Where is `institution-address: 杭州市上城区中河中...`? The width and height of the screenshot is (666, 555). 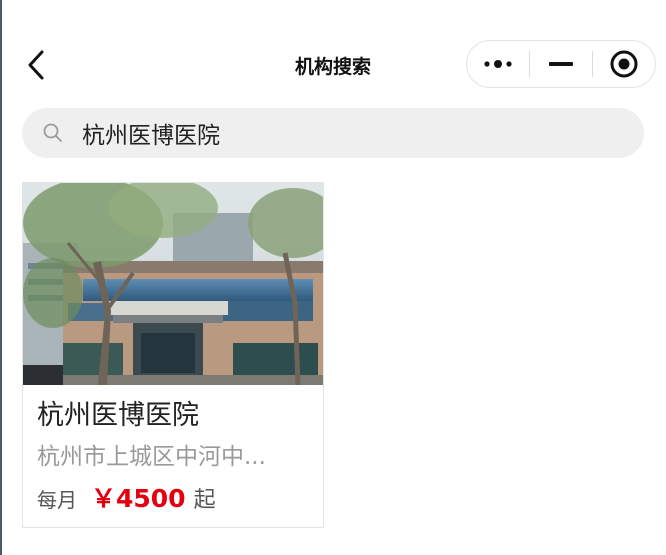
institution-address: 杭州市上城区中河中... is located at coordinates (151, 457).